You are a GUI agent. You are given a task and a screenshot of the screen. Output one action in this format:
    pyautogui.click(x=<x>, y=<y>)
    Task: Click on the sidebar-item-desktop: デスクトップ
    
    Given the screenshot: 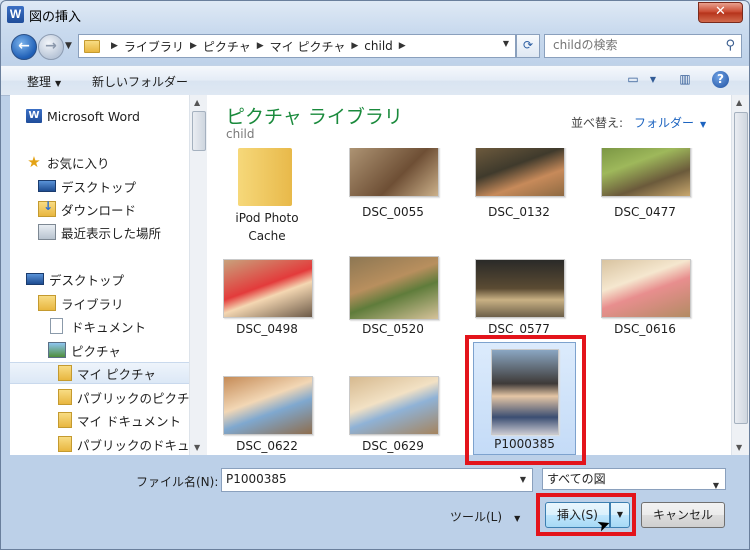 What is the action you would take?
    pyautogui.click(x=107, y=279)
    